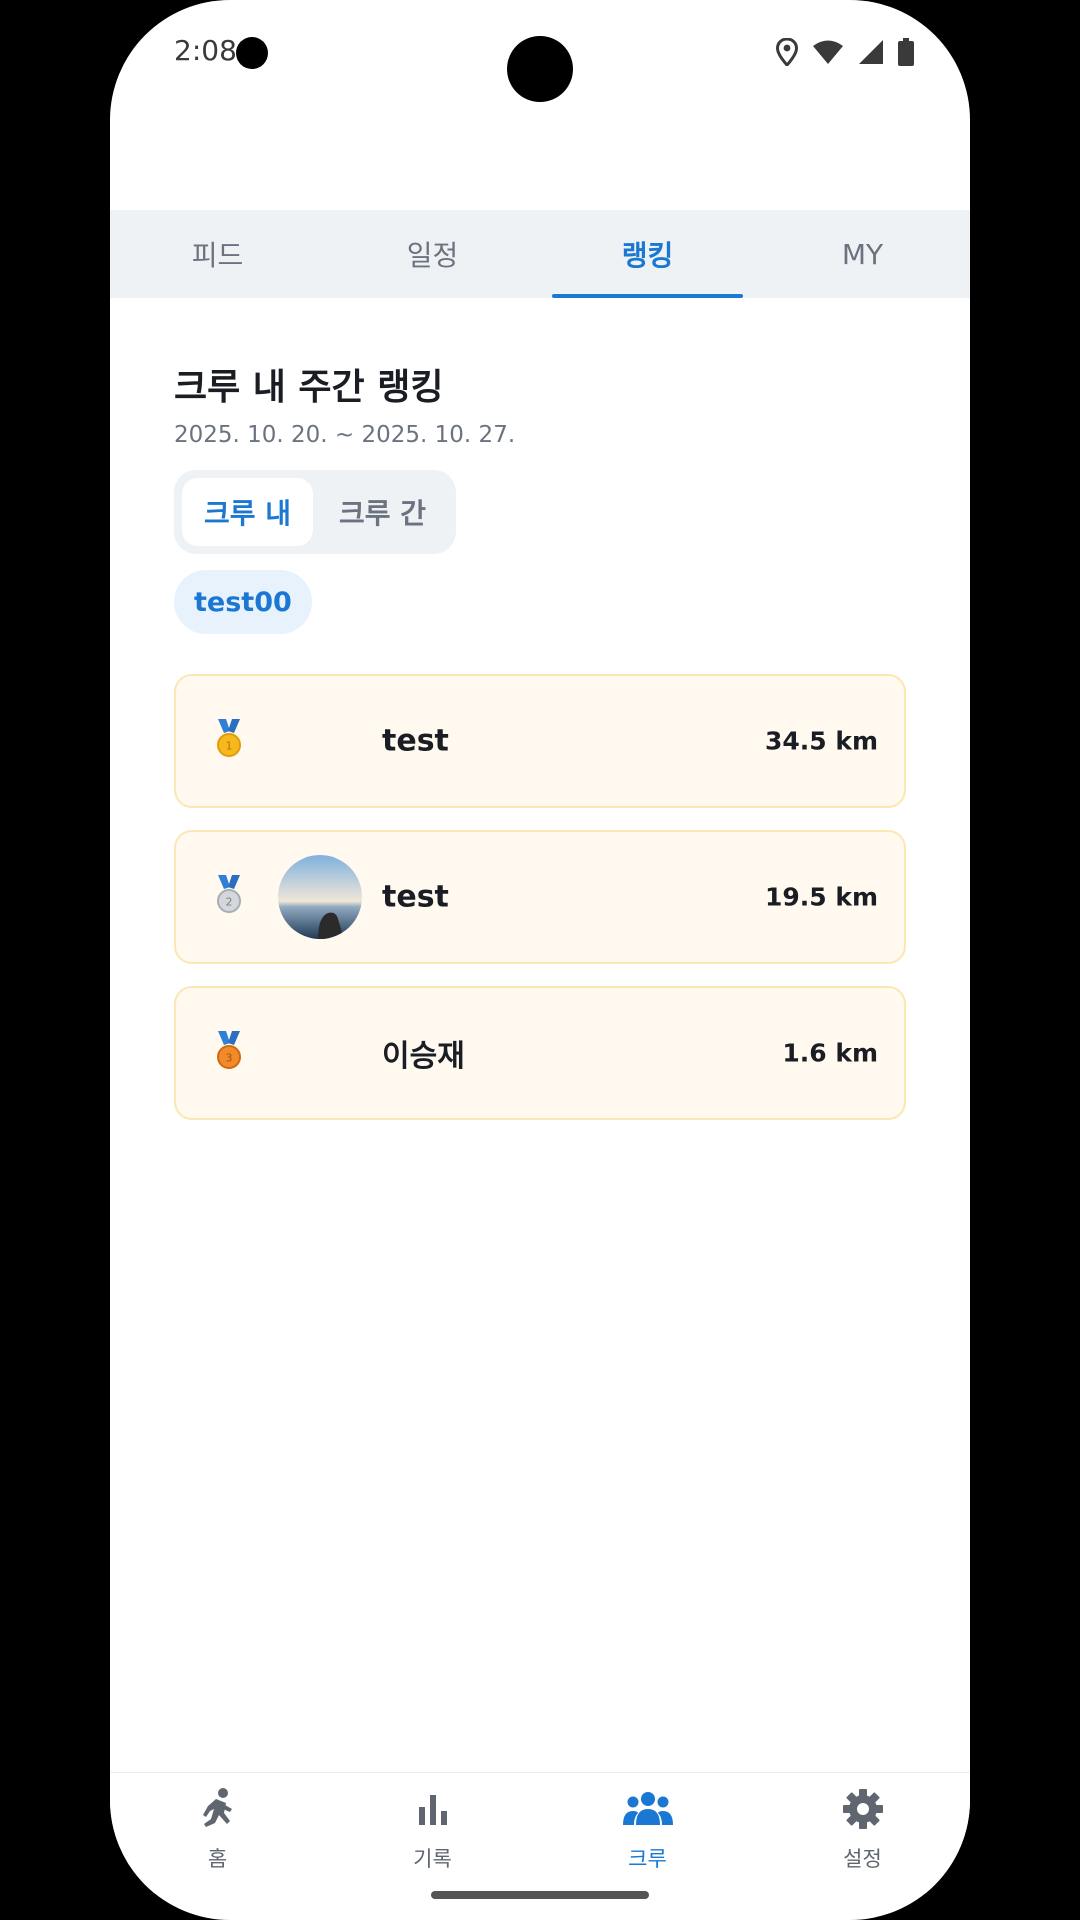 This screenshot has height=1920, width=1080. What do you see at coordinates (320, 897) in the screenshot?
I see `avatar` at bounding box center [320, 897].